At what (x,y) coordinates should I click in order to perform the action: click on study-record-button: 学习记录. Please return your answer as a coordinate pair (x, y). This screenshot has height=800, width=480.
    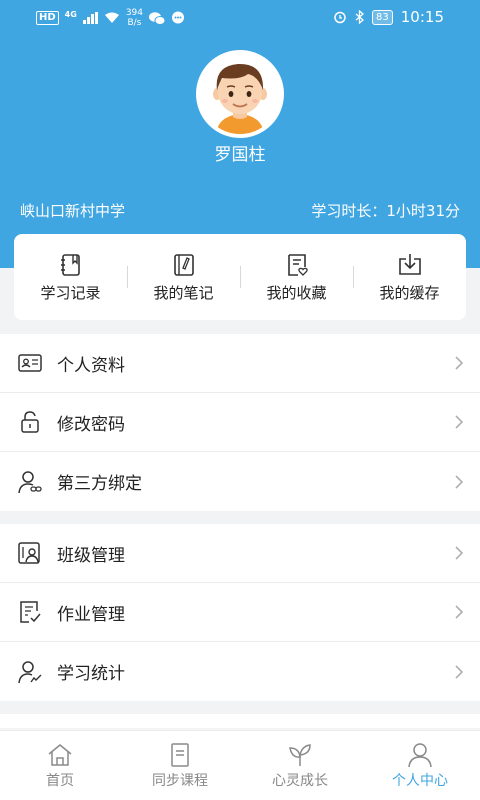
    Looking at the image, I should click on (70, 277).